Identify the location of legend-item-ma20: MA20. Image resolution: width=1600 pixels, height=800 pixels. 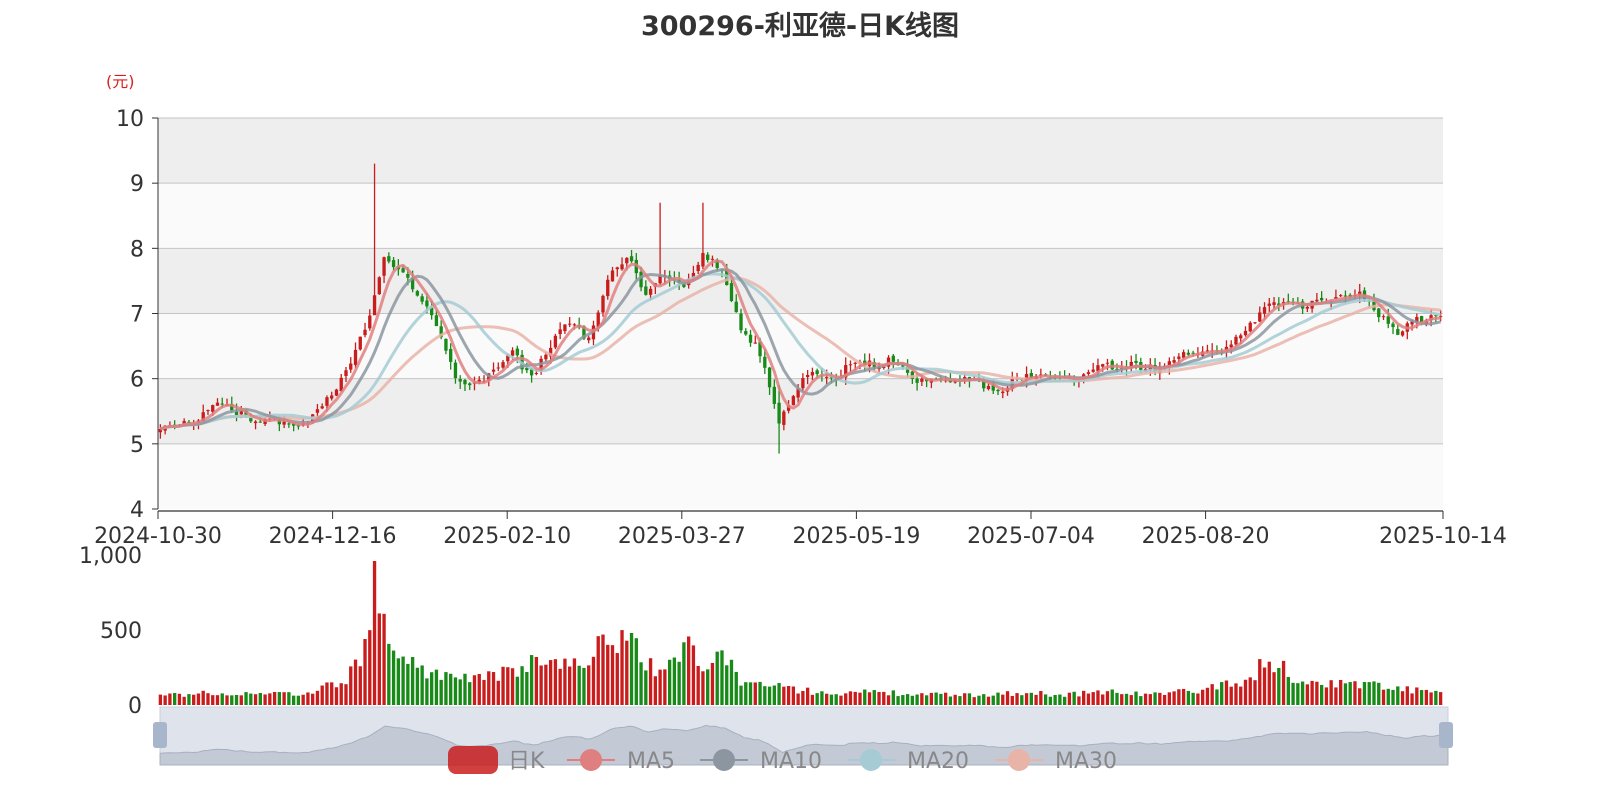
(908, 761).